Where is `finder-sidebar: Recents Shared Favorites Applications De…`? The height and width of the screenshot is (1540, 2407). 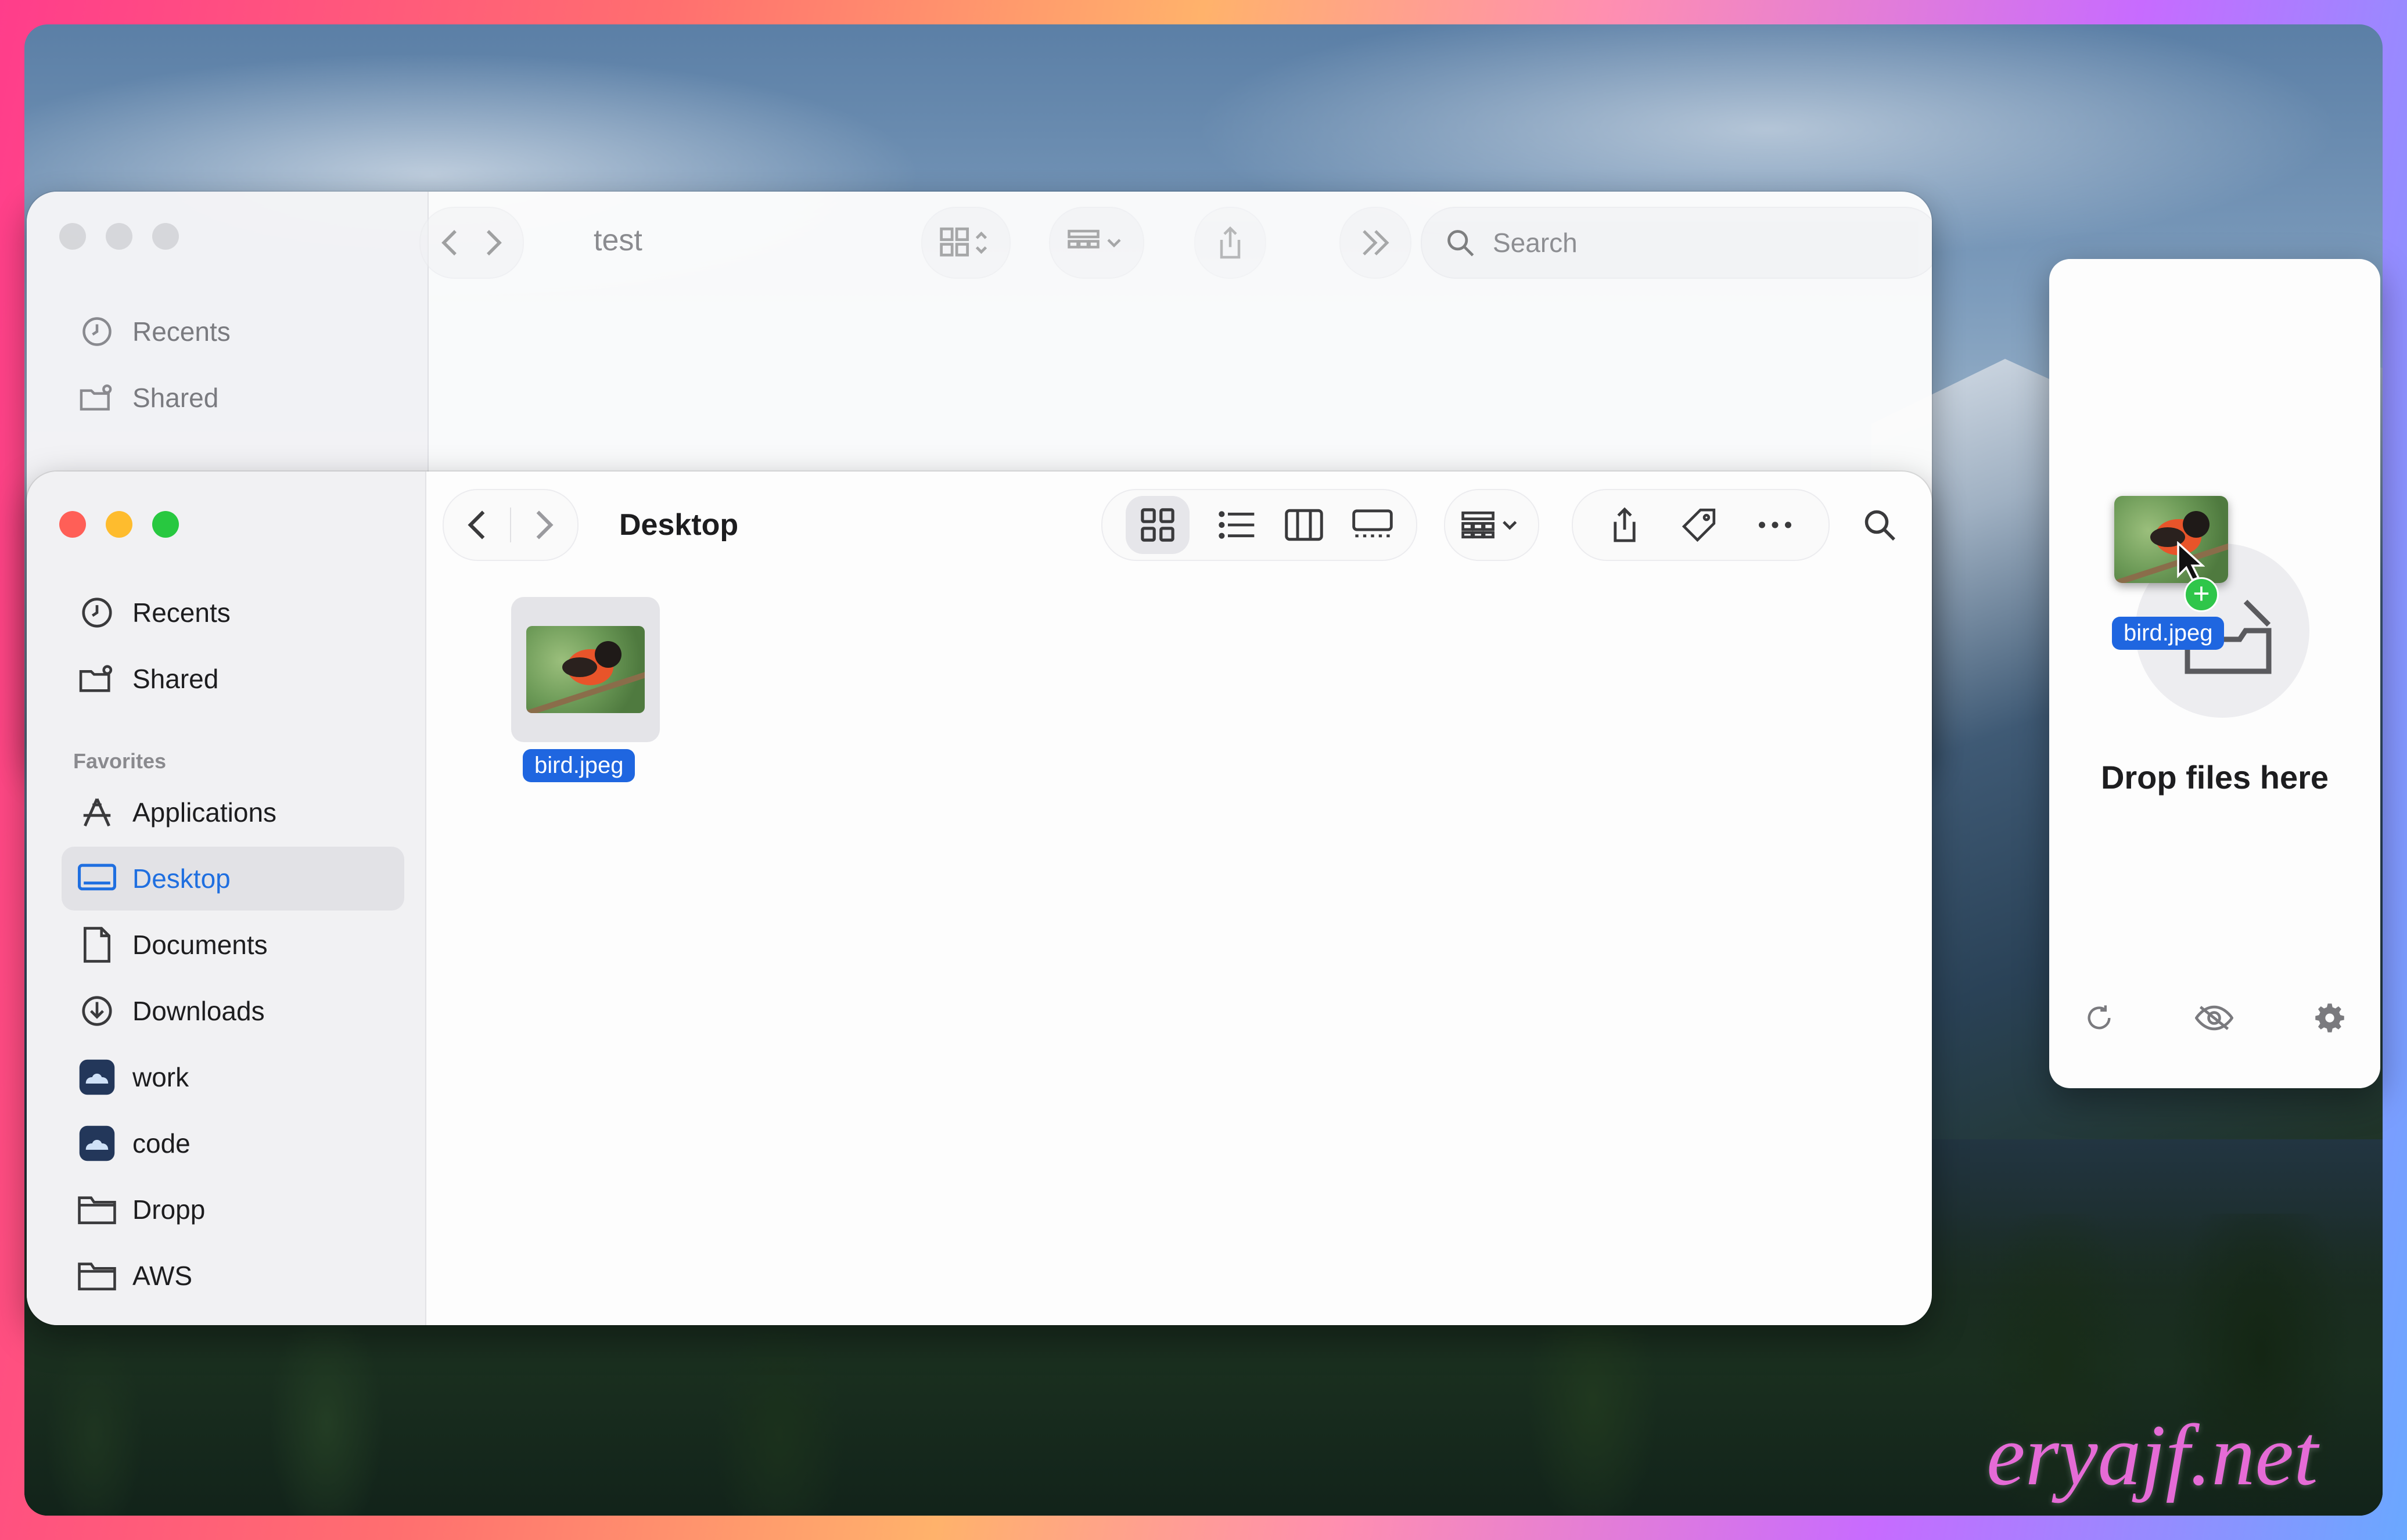
finder-sidebar: Recents Shared Favorites Applications De… is located at coordinates (227, 899).